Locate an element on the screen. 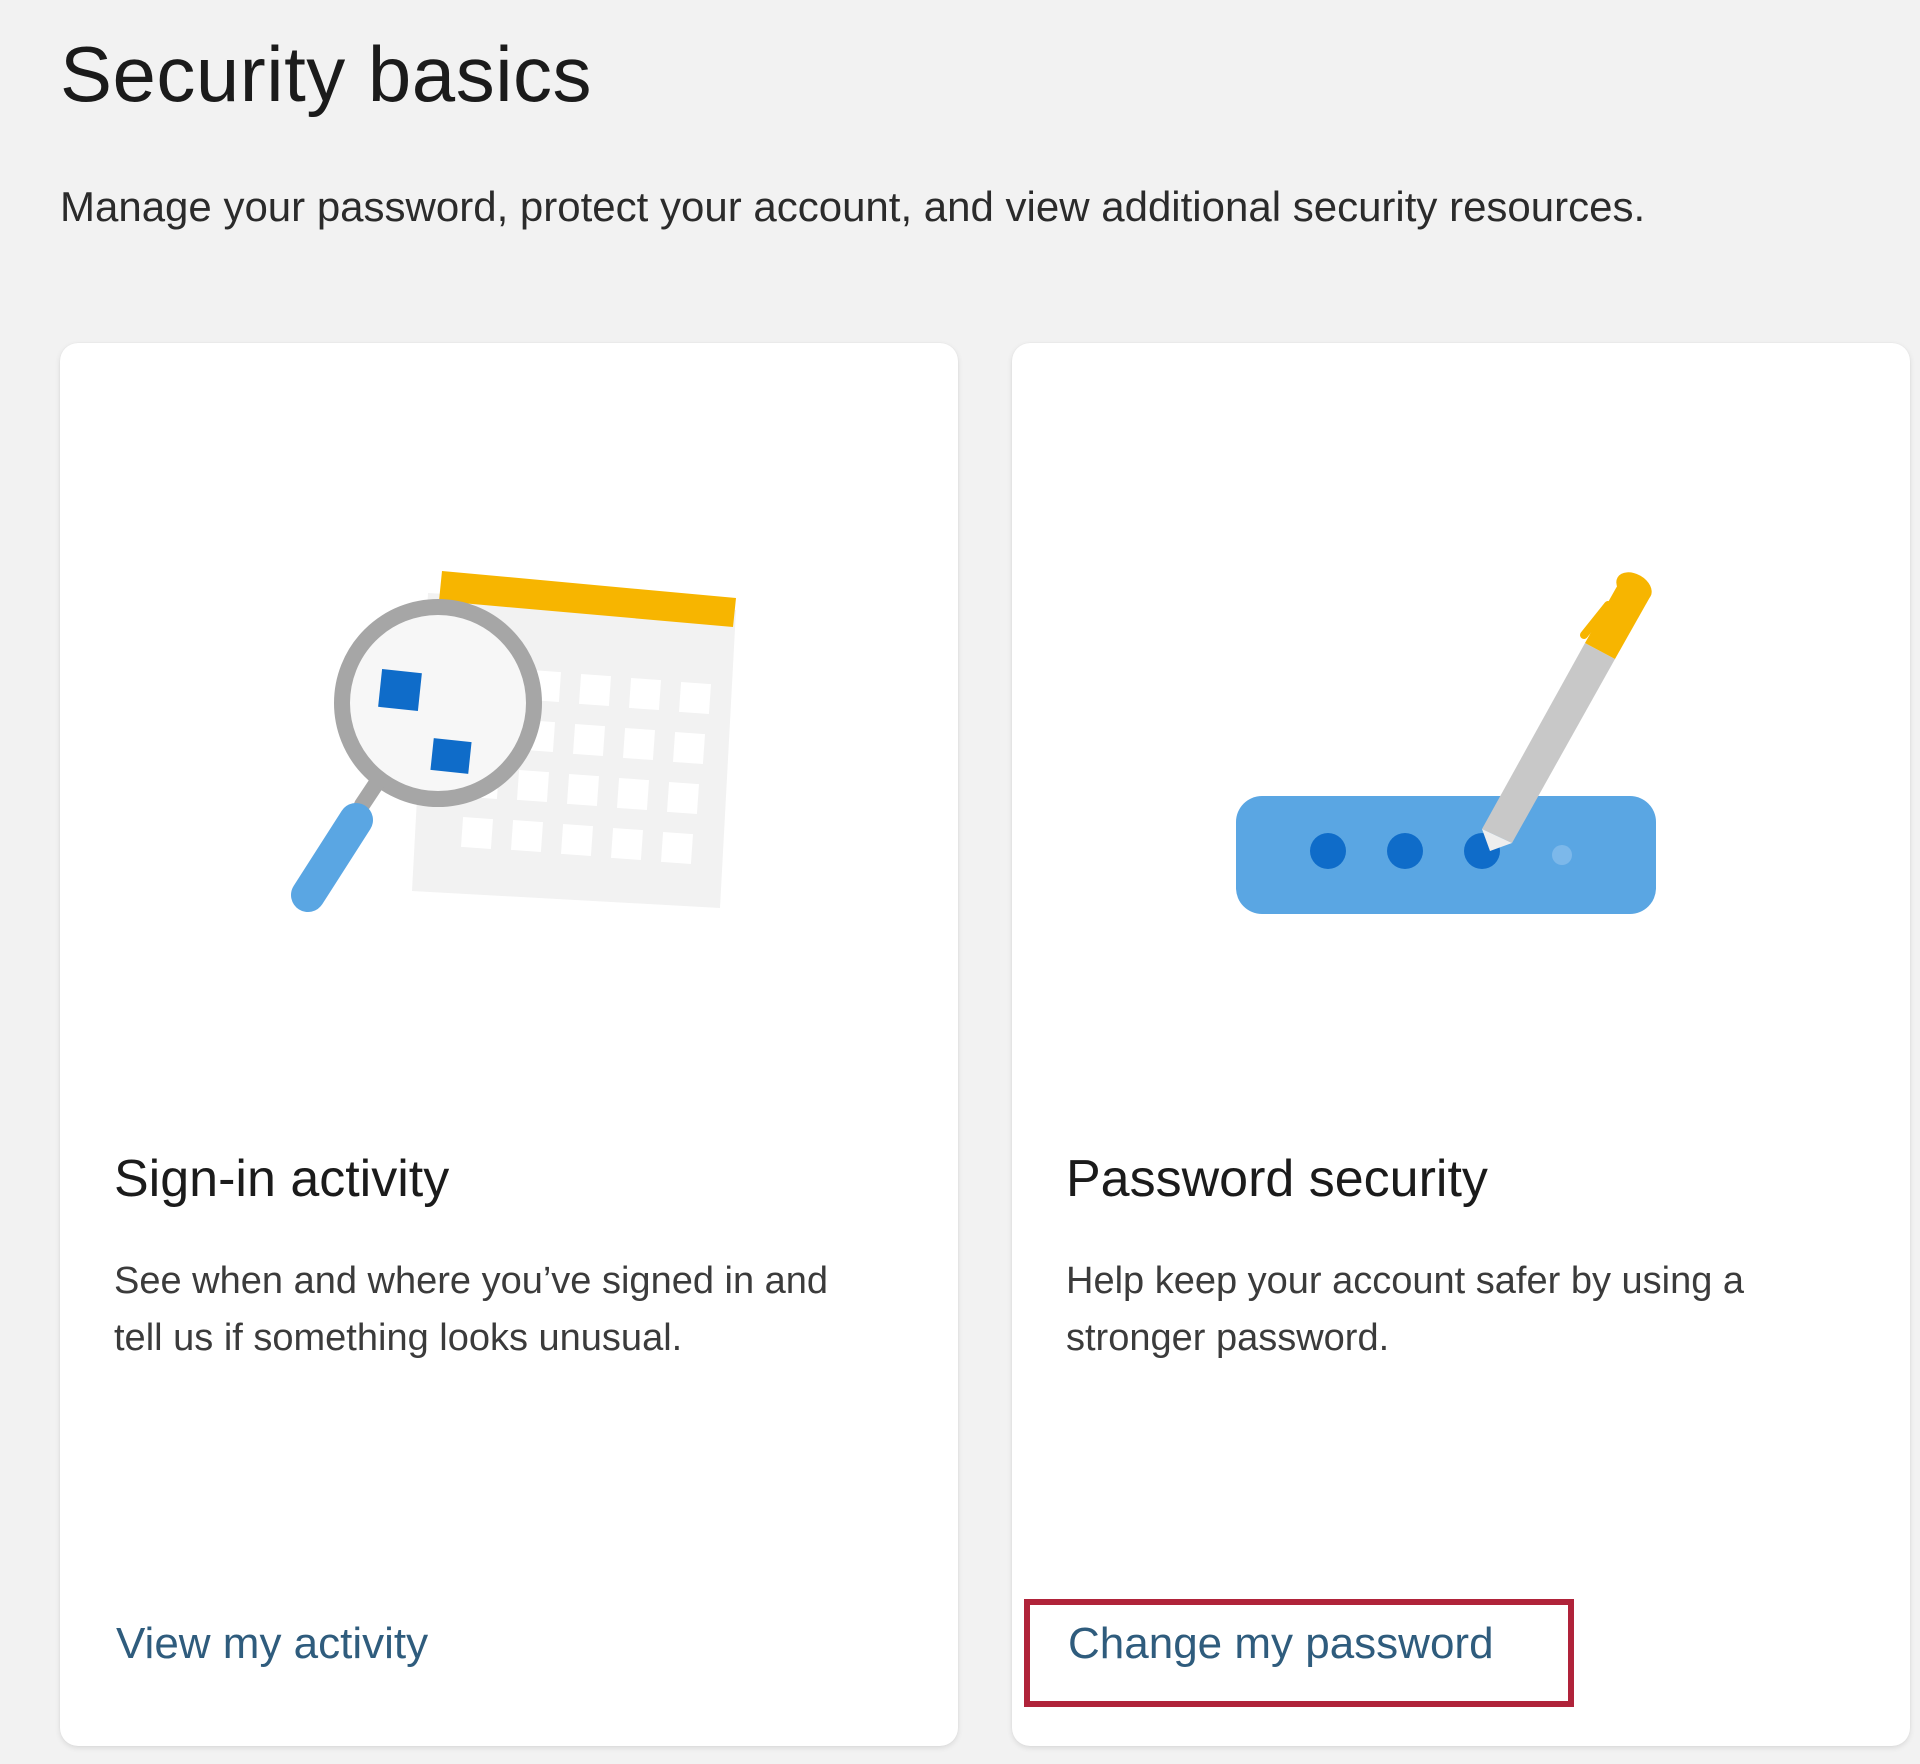 The image size is (1920, 1764). password-field-icon is located at coordinates (1446, 855).